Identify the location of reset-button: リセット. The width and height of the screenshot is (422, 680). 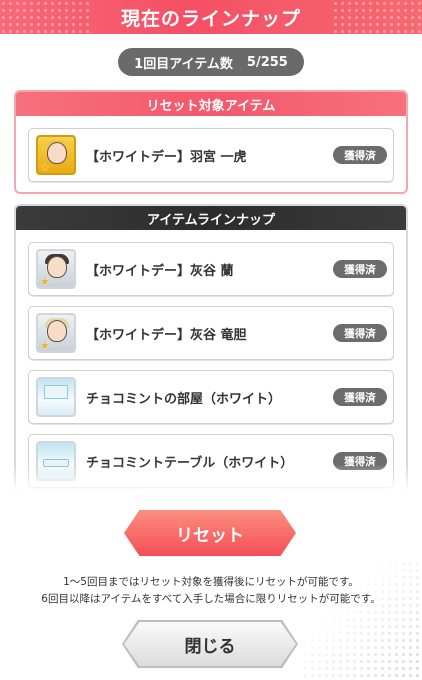
(210, 533).